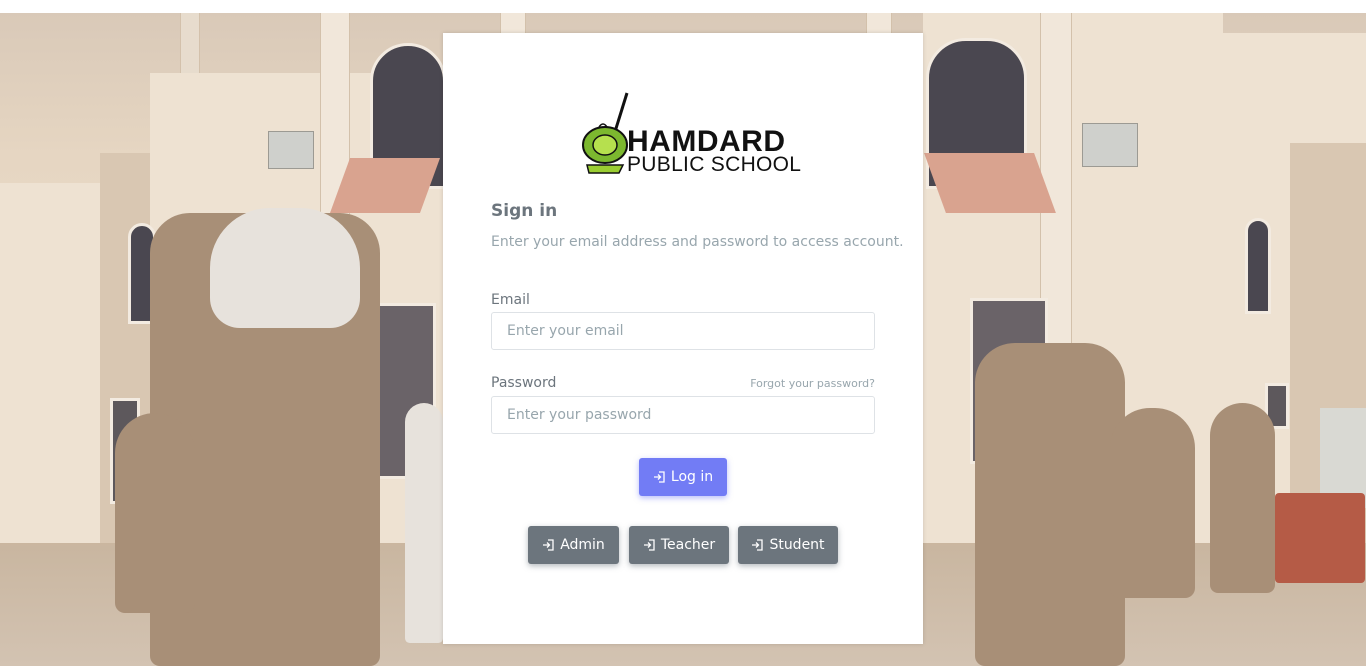 Image resolution: width=1366 pixels, height=666 pixels. I want to click on student-button: Student, so click(788, 545).